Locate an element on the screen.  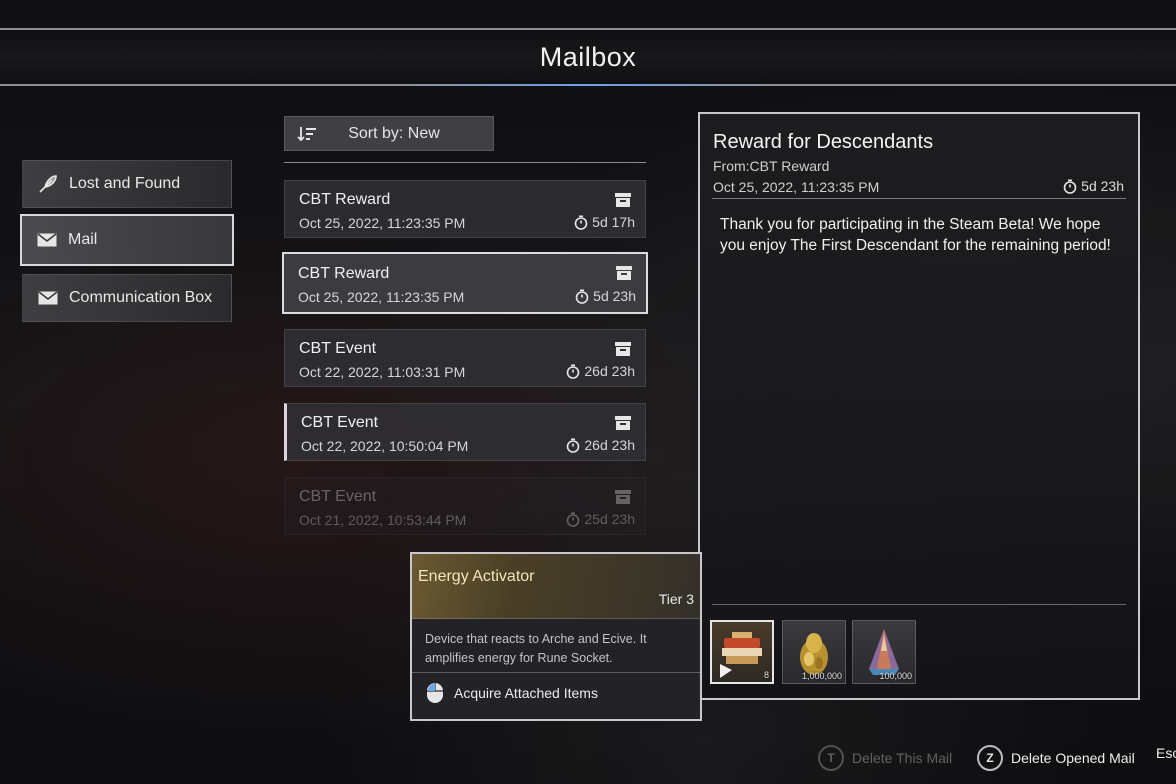
nav-mail: Mail is located at coordinates (127, 240).